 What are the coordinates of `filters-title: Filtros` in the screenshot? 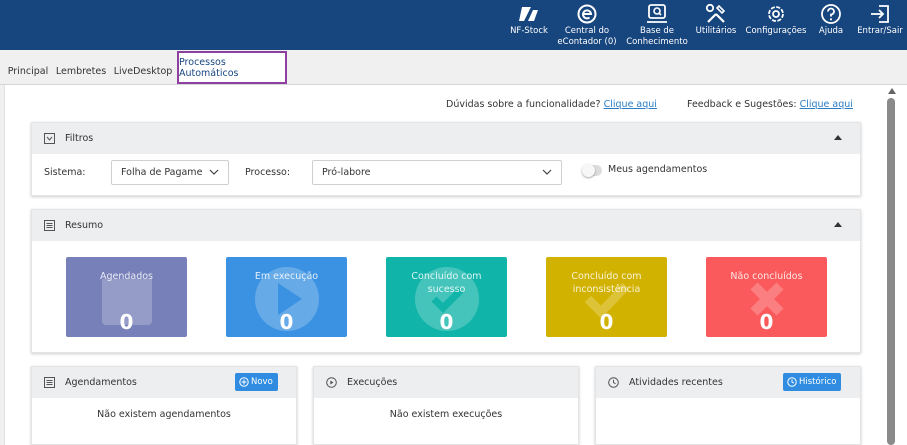 It's located at (79, 138).